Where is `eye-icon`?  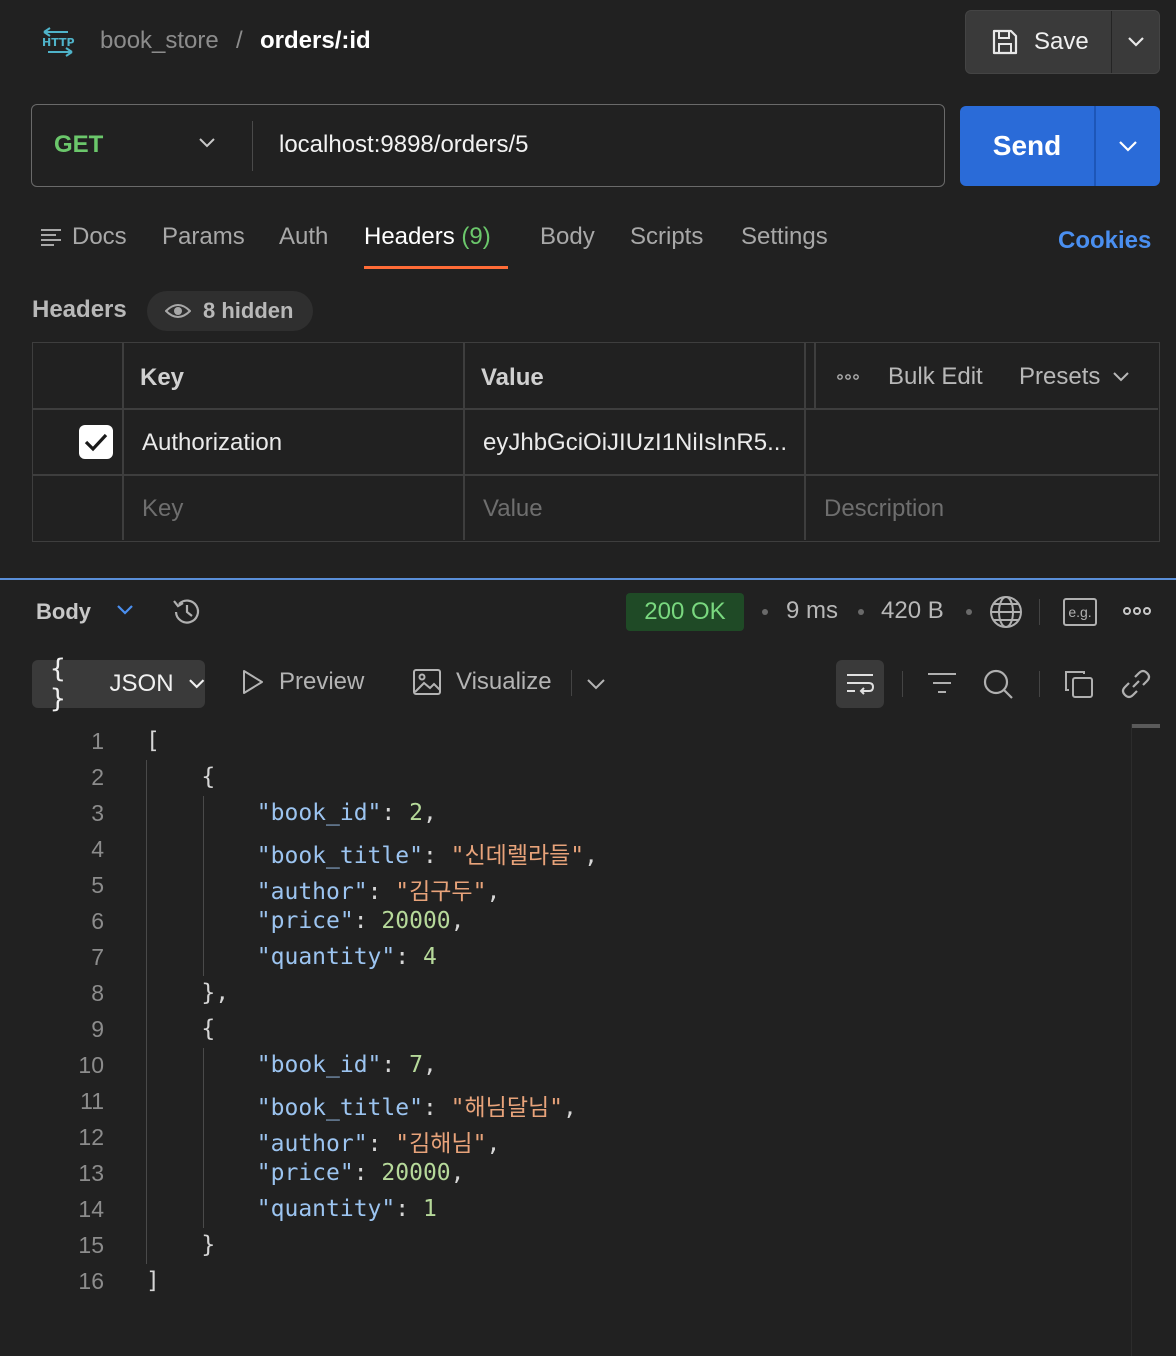
eye-icon is located at coordinates (178, 311).